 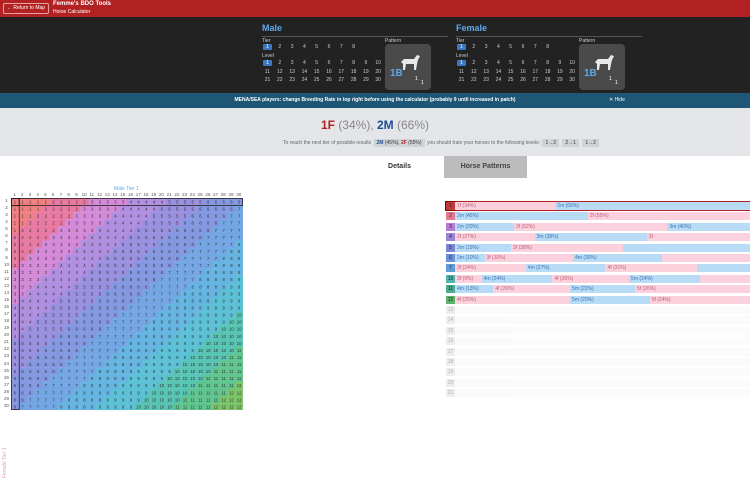 I want to click on male-level-option-29: 29, so click(x=365, y=80).